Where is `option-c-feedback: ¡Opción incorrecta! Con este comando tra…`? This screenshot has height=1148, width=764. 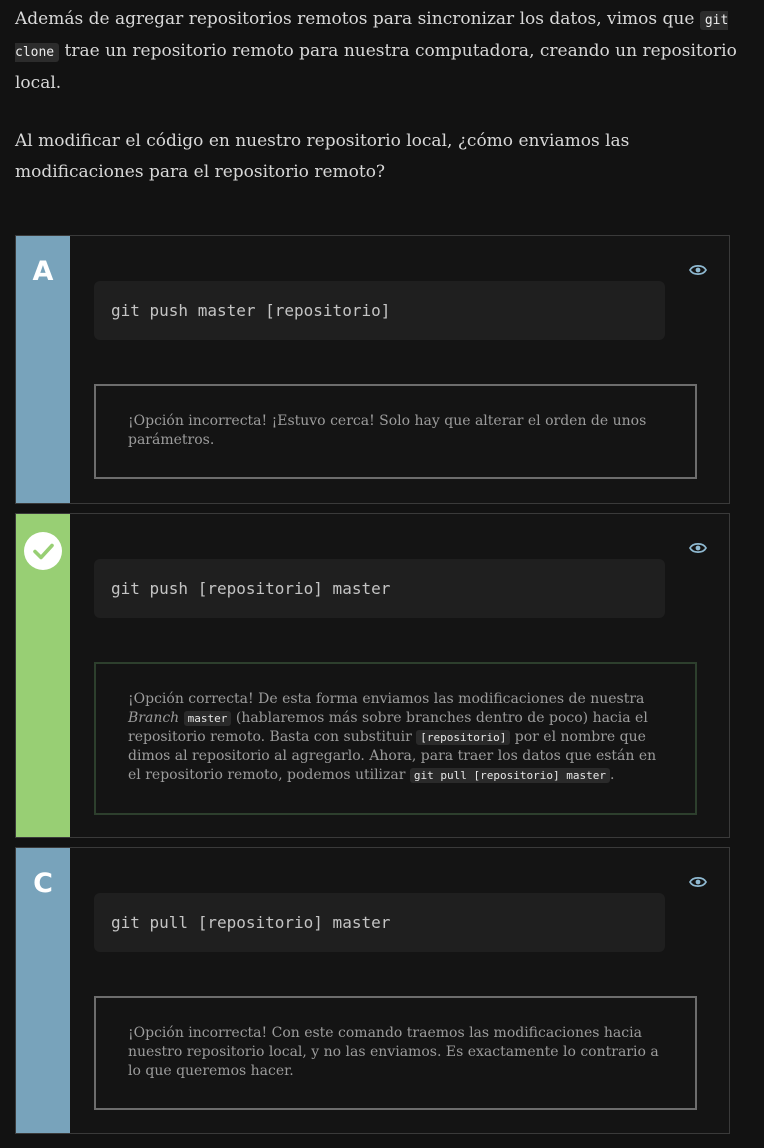 option-c-feedback: ¡Opción incorrecta! Con este comando tra… is located at coordinates (395, 1053).